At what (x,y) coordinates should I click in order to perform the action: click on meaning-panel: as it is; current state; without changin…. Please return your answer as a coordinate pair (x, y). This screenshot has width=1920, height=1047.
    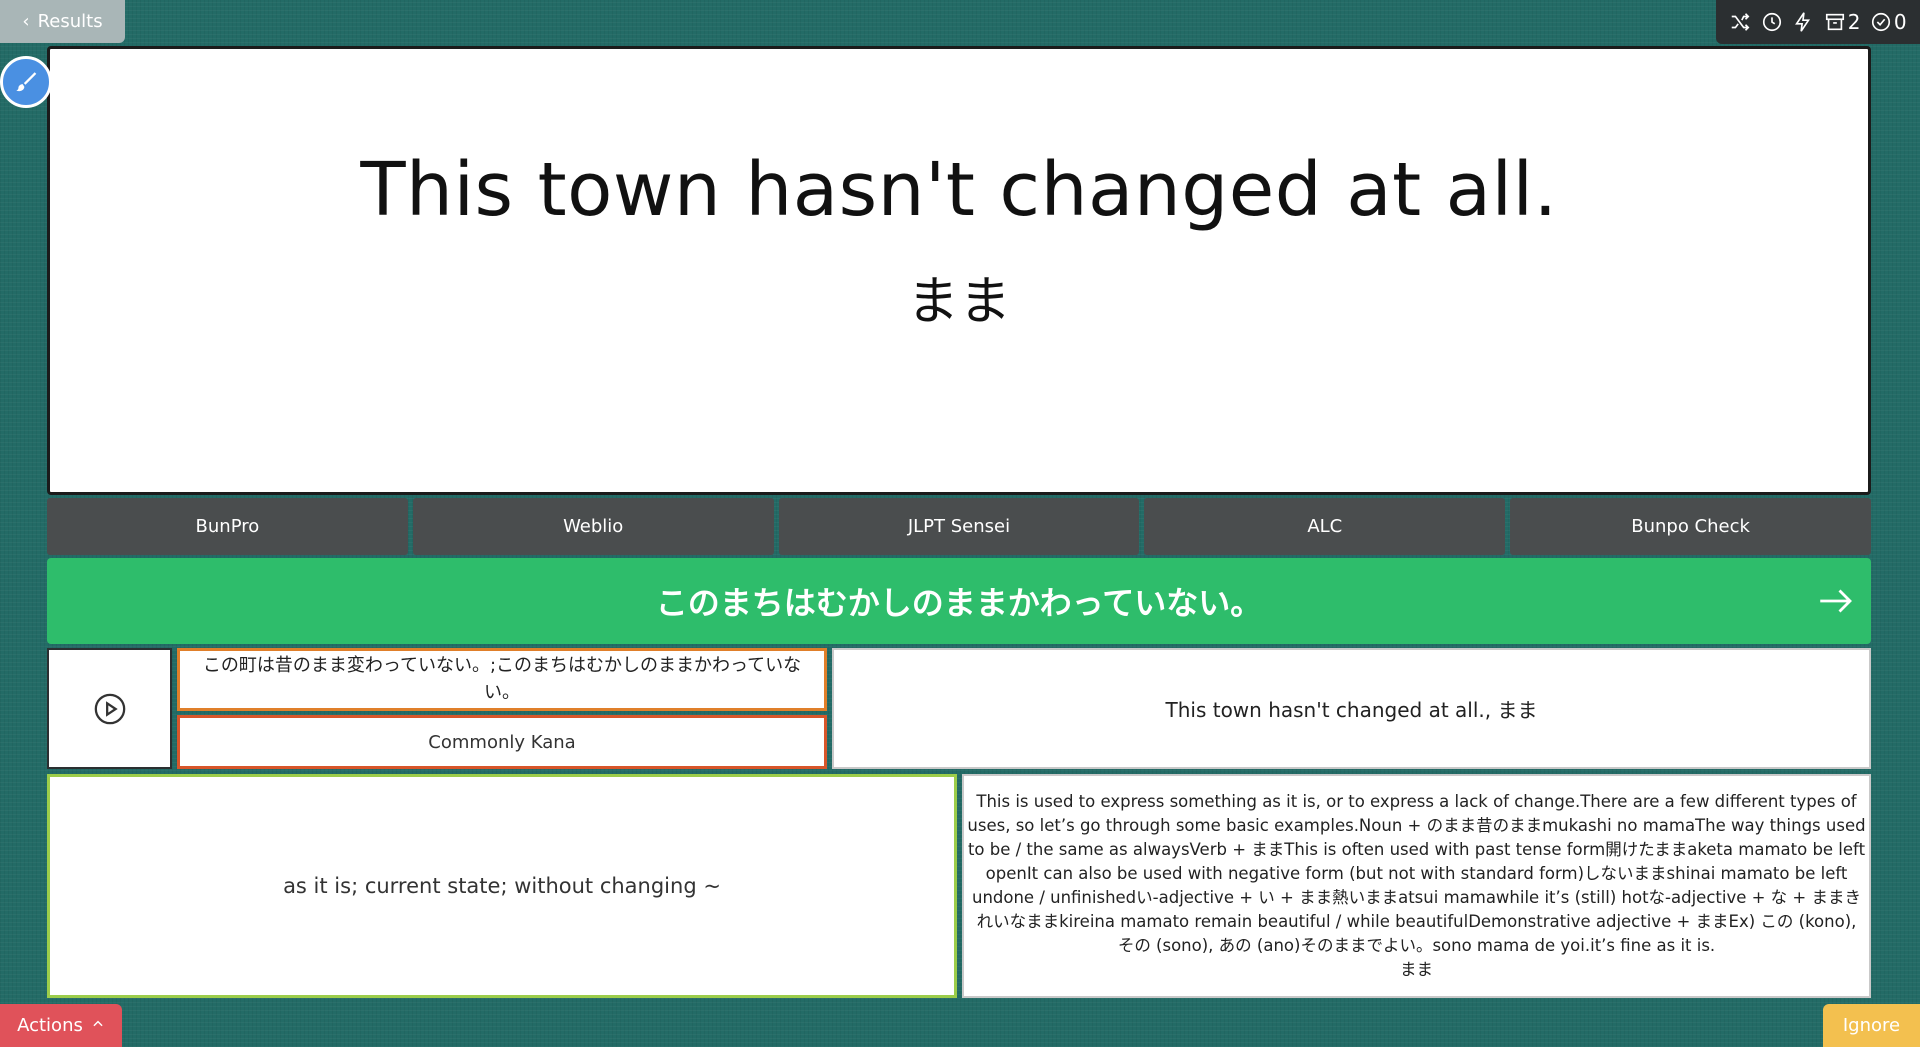
    Looking at the image, I should click on (502, 886).